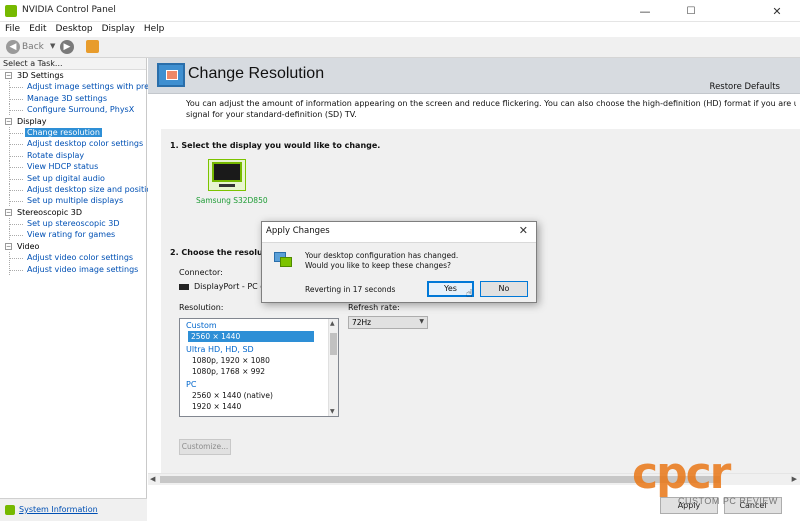 The image size is (800, 521). I want to click on sidebar-item-configure-surround: Configure Surround, PhysX, so click(73, 110).